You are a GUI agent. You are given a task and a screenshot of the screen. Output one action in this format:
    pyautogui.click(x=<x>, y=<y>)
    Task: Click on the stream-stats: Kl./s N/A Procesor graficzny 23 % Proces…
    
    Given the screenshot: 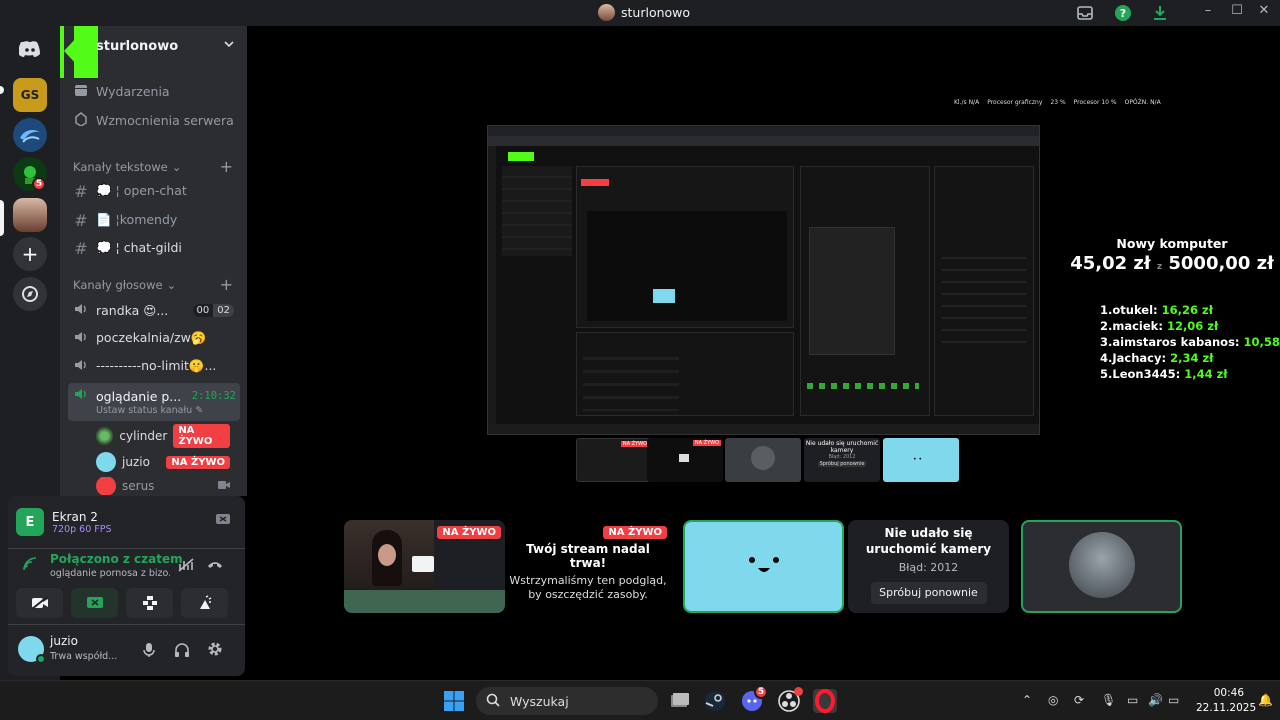 What is the action you would take?
    pyautogui.click(x=1057, y=102)
    